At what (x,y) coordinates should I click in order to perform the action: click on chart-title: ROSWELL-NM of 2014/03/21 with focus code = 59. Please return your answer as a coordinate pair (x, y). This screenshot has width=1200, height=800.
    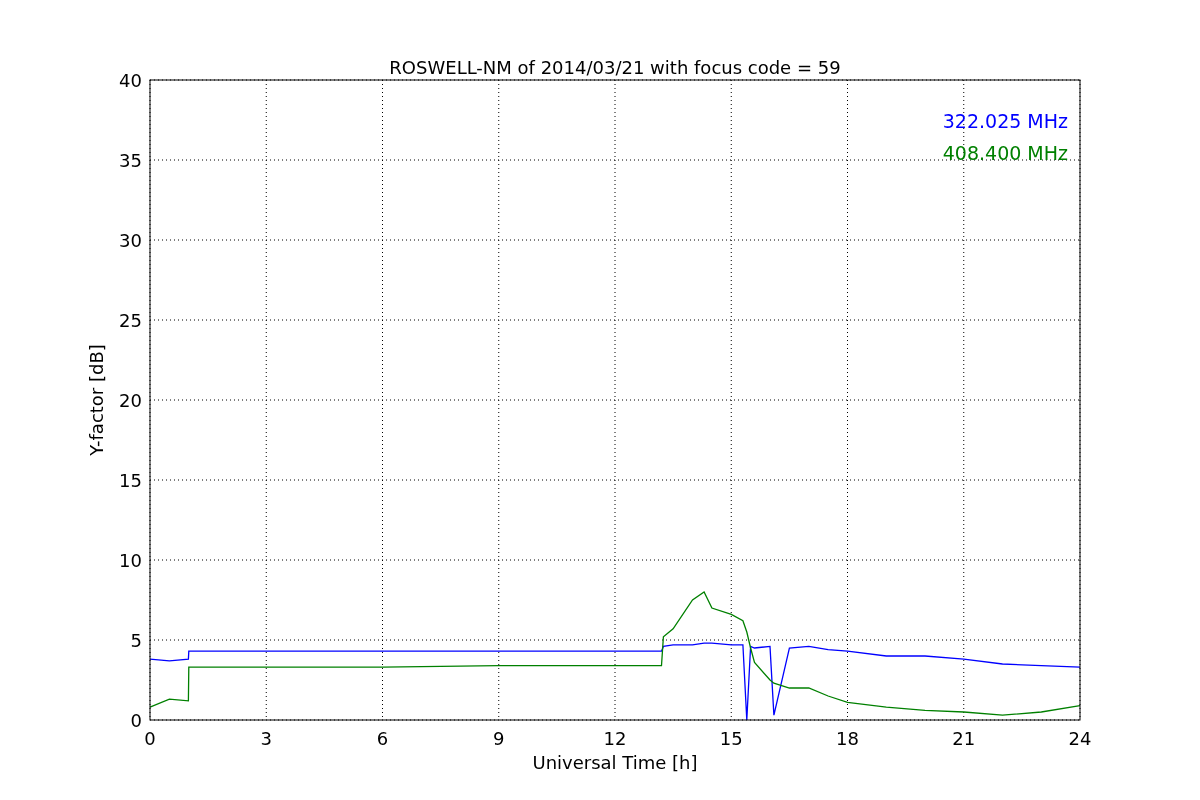
    Looking at the image, I should click on (615, 67).